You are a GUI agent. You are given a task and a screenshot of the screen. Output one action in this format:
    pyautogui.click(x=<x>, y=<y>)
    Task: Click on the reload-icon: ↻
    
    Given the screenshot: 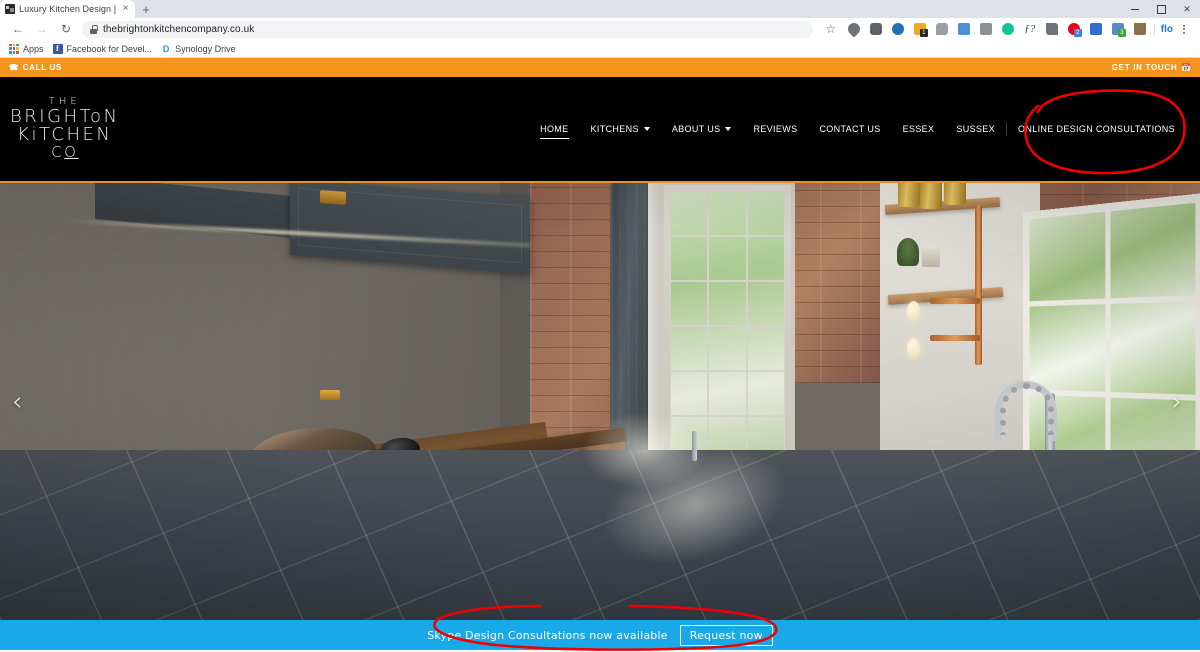 What is the action you would take?
    pyautogui.click(x=66, y=29)
    